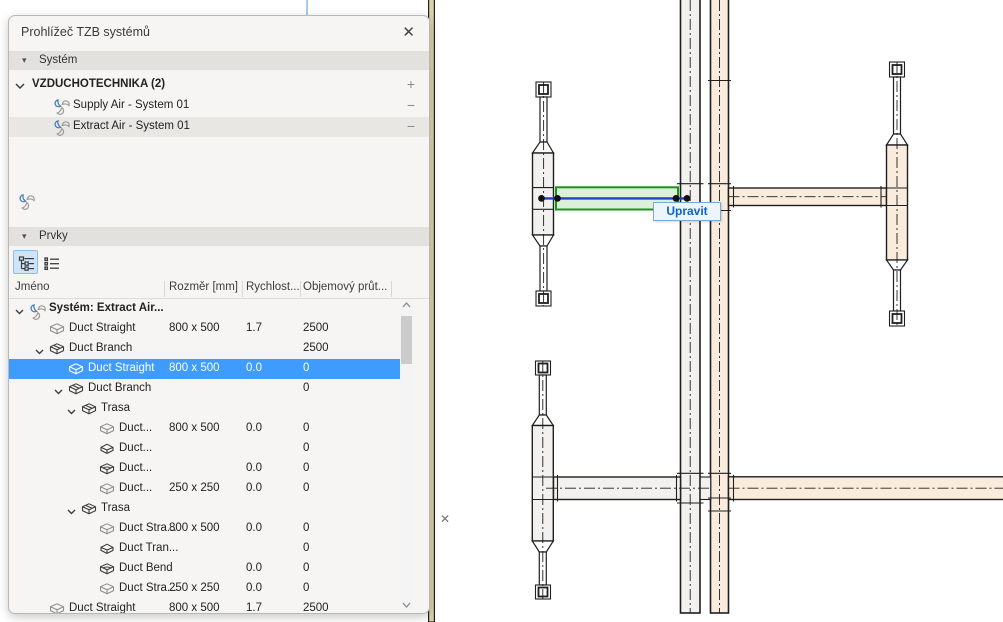  I want to click on vertical-scrollbar, so click(406, 455).